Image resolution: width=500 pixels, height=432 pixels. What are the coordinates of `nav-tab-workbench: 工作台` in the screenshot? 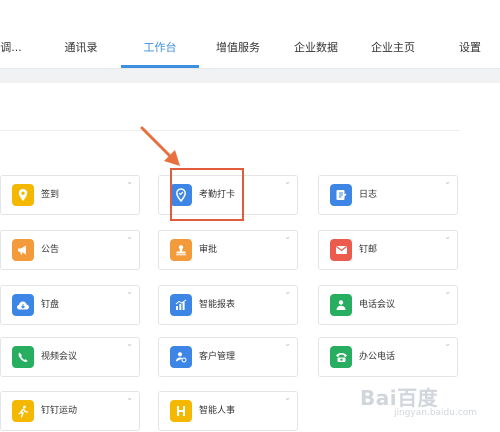 It's located at (160, 48).